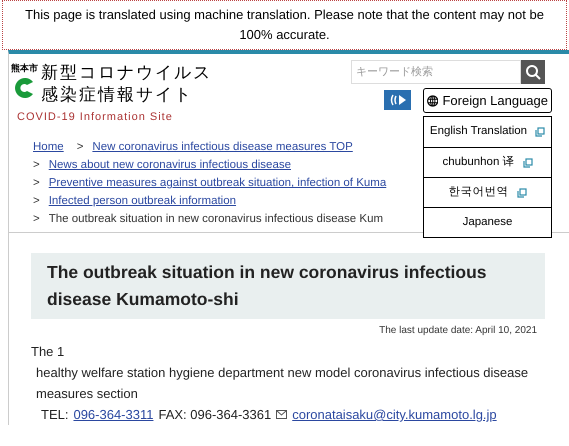 The image size is (569, 446). I want to click on breadcrumb-link: Home, so click(48, 147).